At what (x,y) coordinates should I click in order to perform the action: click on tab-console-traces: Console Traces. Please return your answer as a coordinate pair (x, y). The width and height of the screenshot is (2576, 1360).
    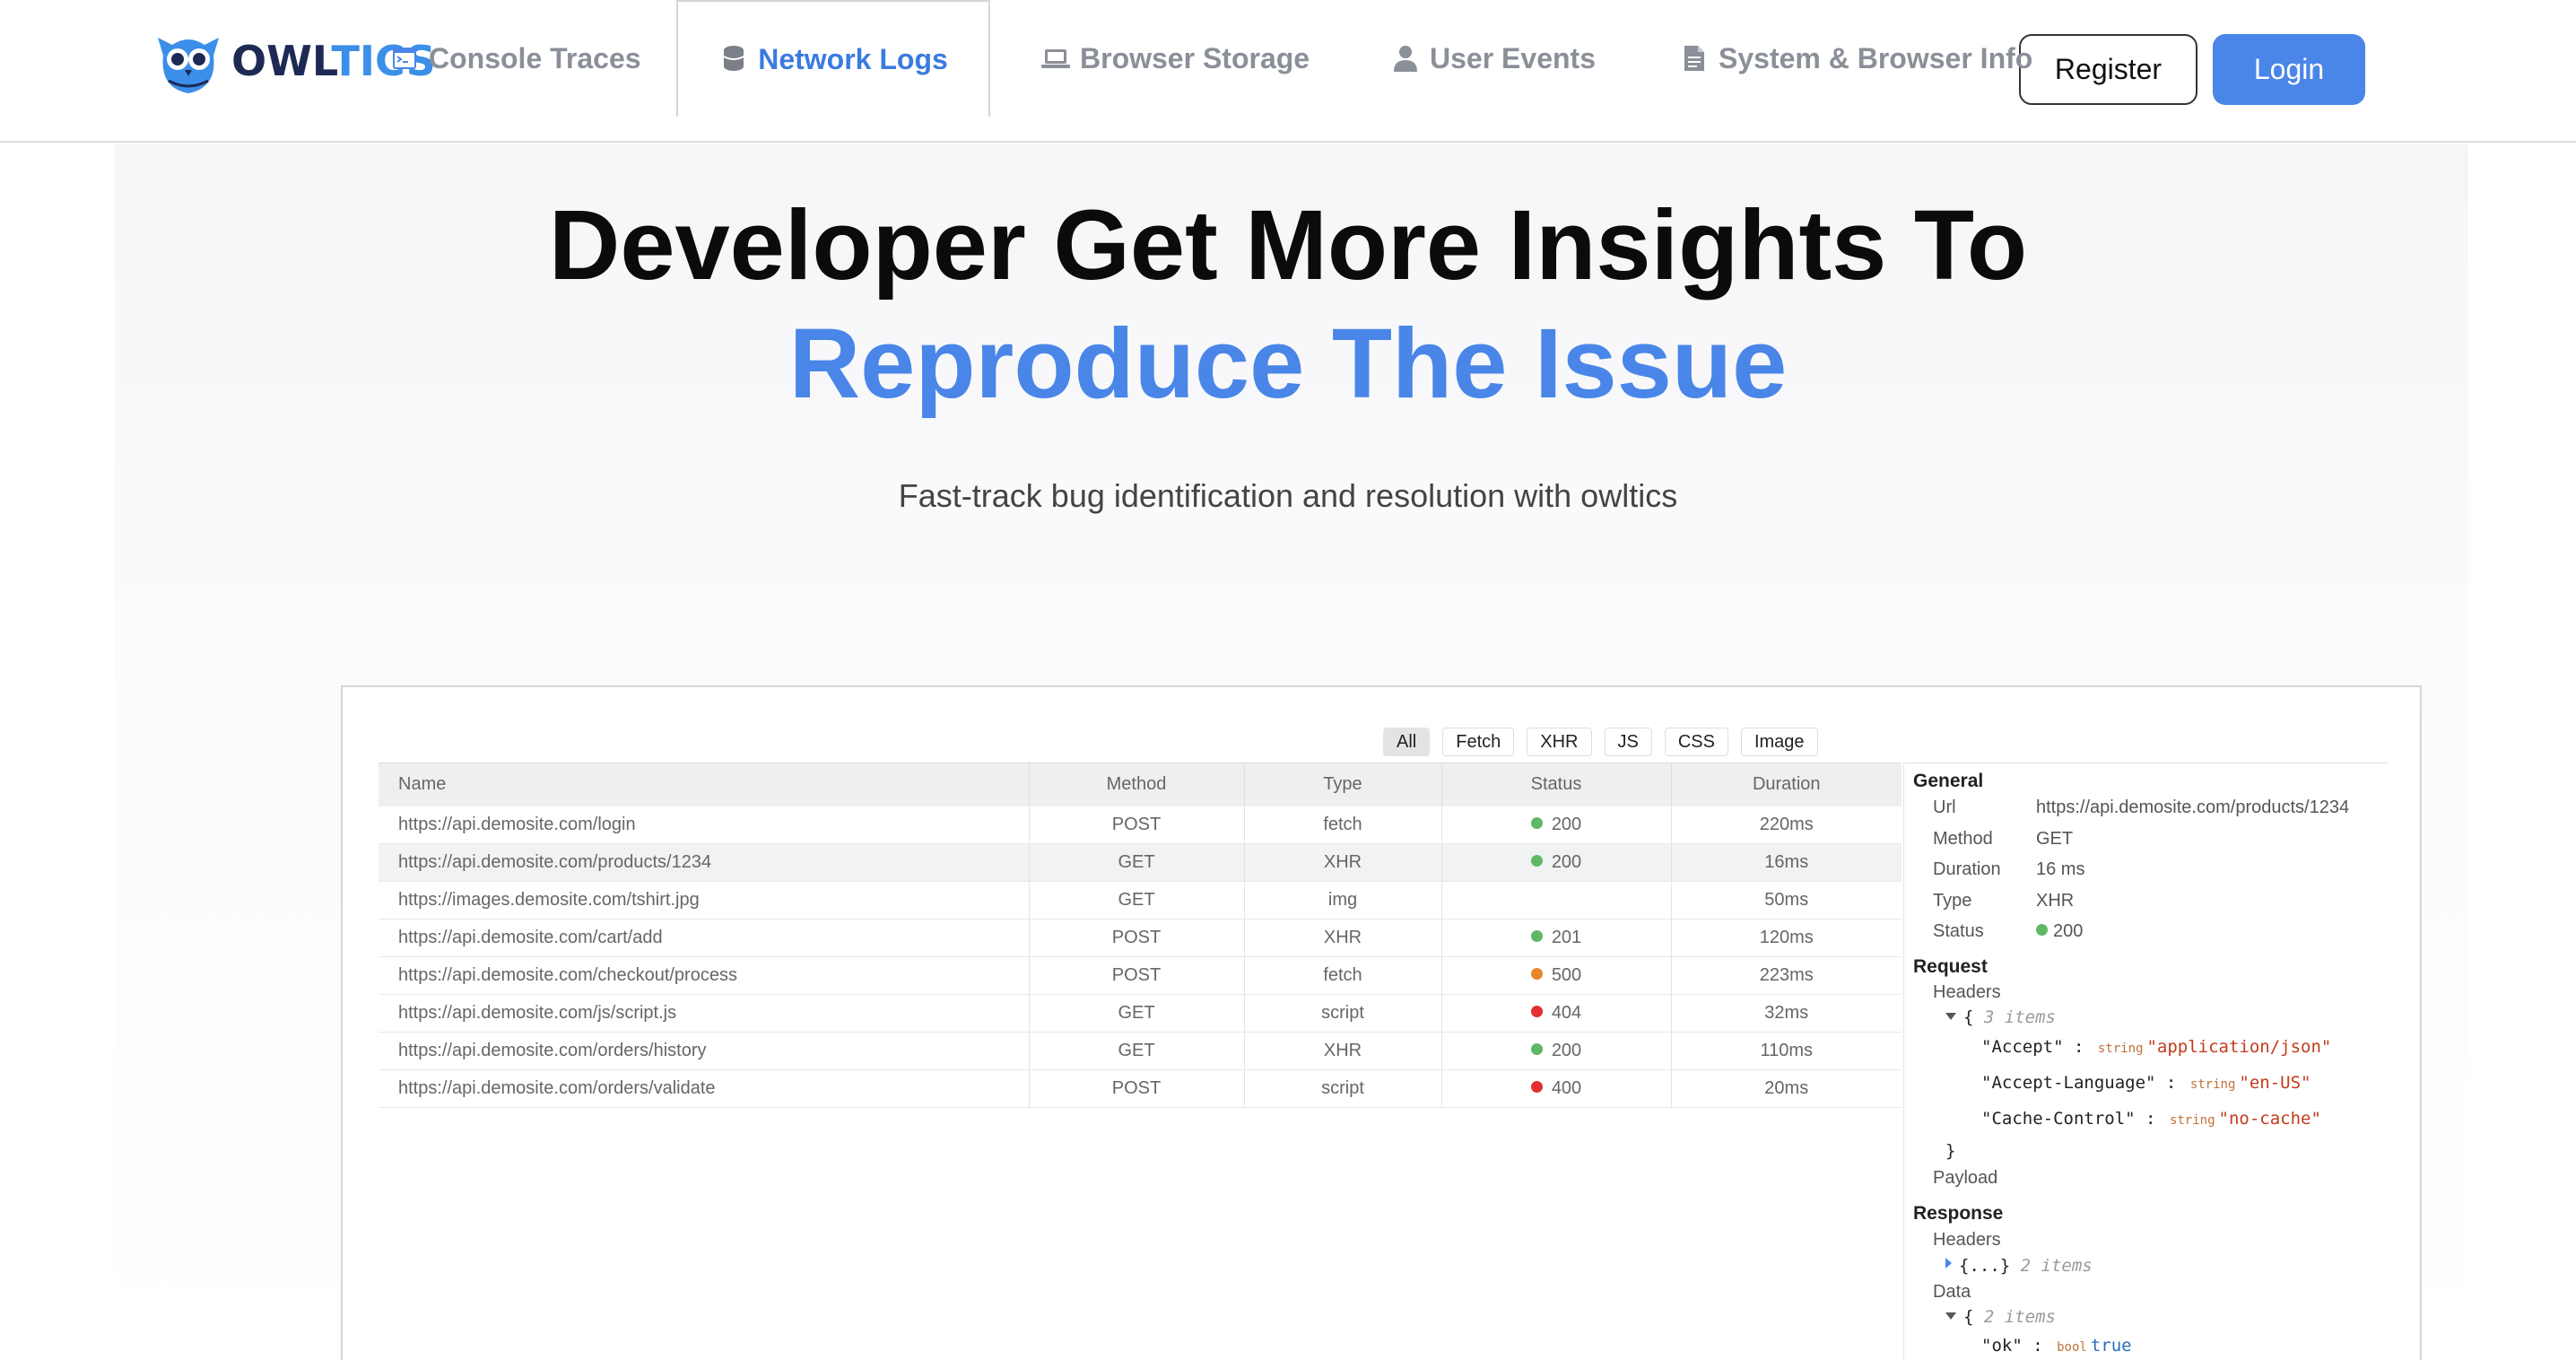
    Looking at the image, I should click on (515, 59).